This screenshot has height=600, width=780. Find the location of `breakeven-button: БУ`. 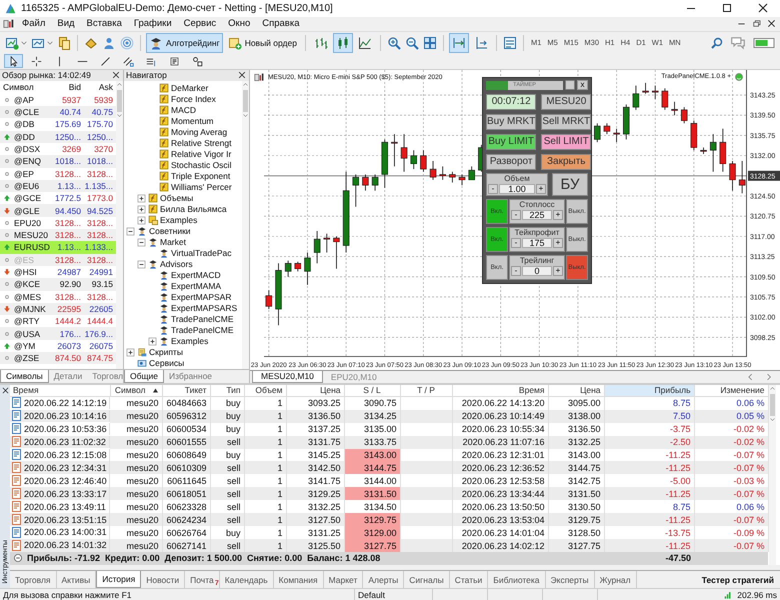

breakeven-button: БУ is located at coordinates (570, 184).